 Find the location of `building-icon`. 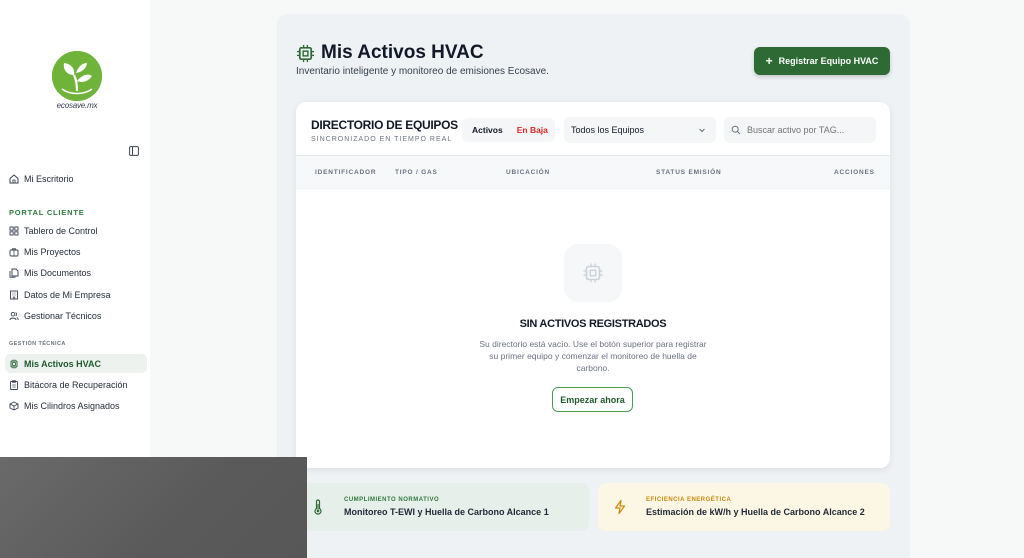

building-icon is located at coordinates (14, 294).